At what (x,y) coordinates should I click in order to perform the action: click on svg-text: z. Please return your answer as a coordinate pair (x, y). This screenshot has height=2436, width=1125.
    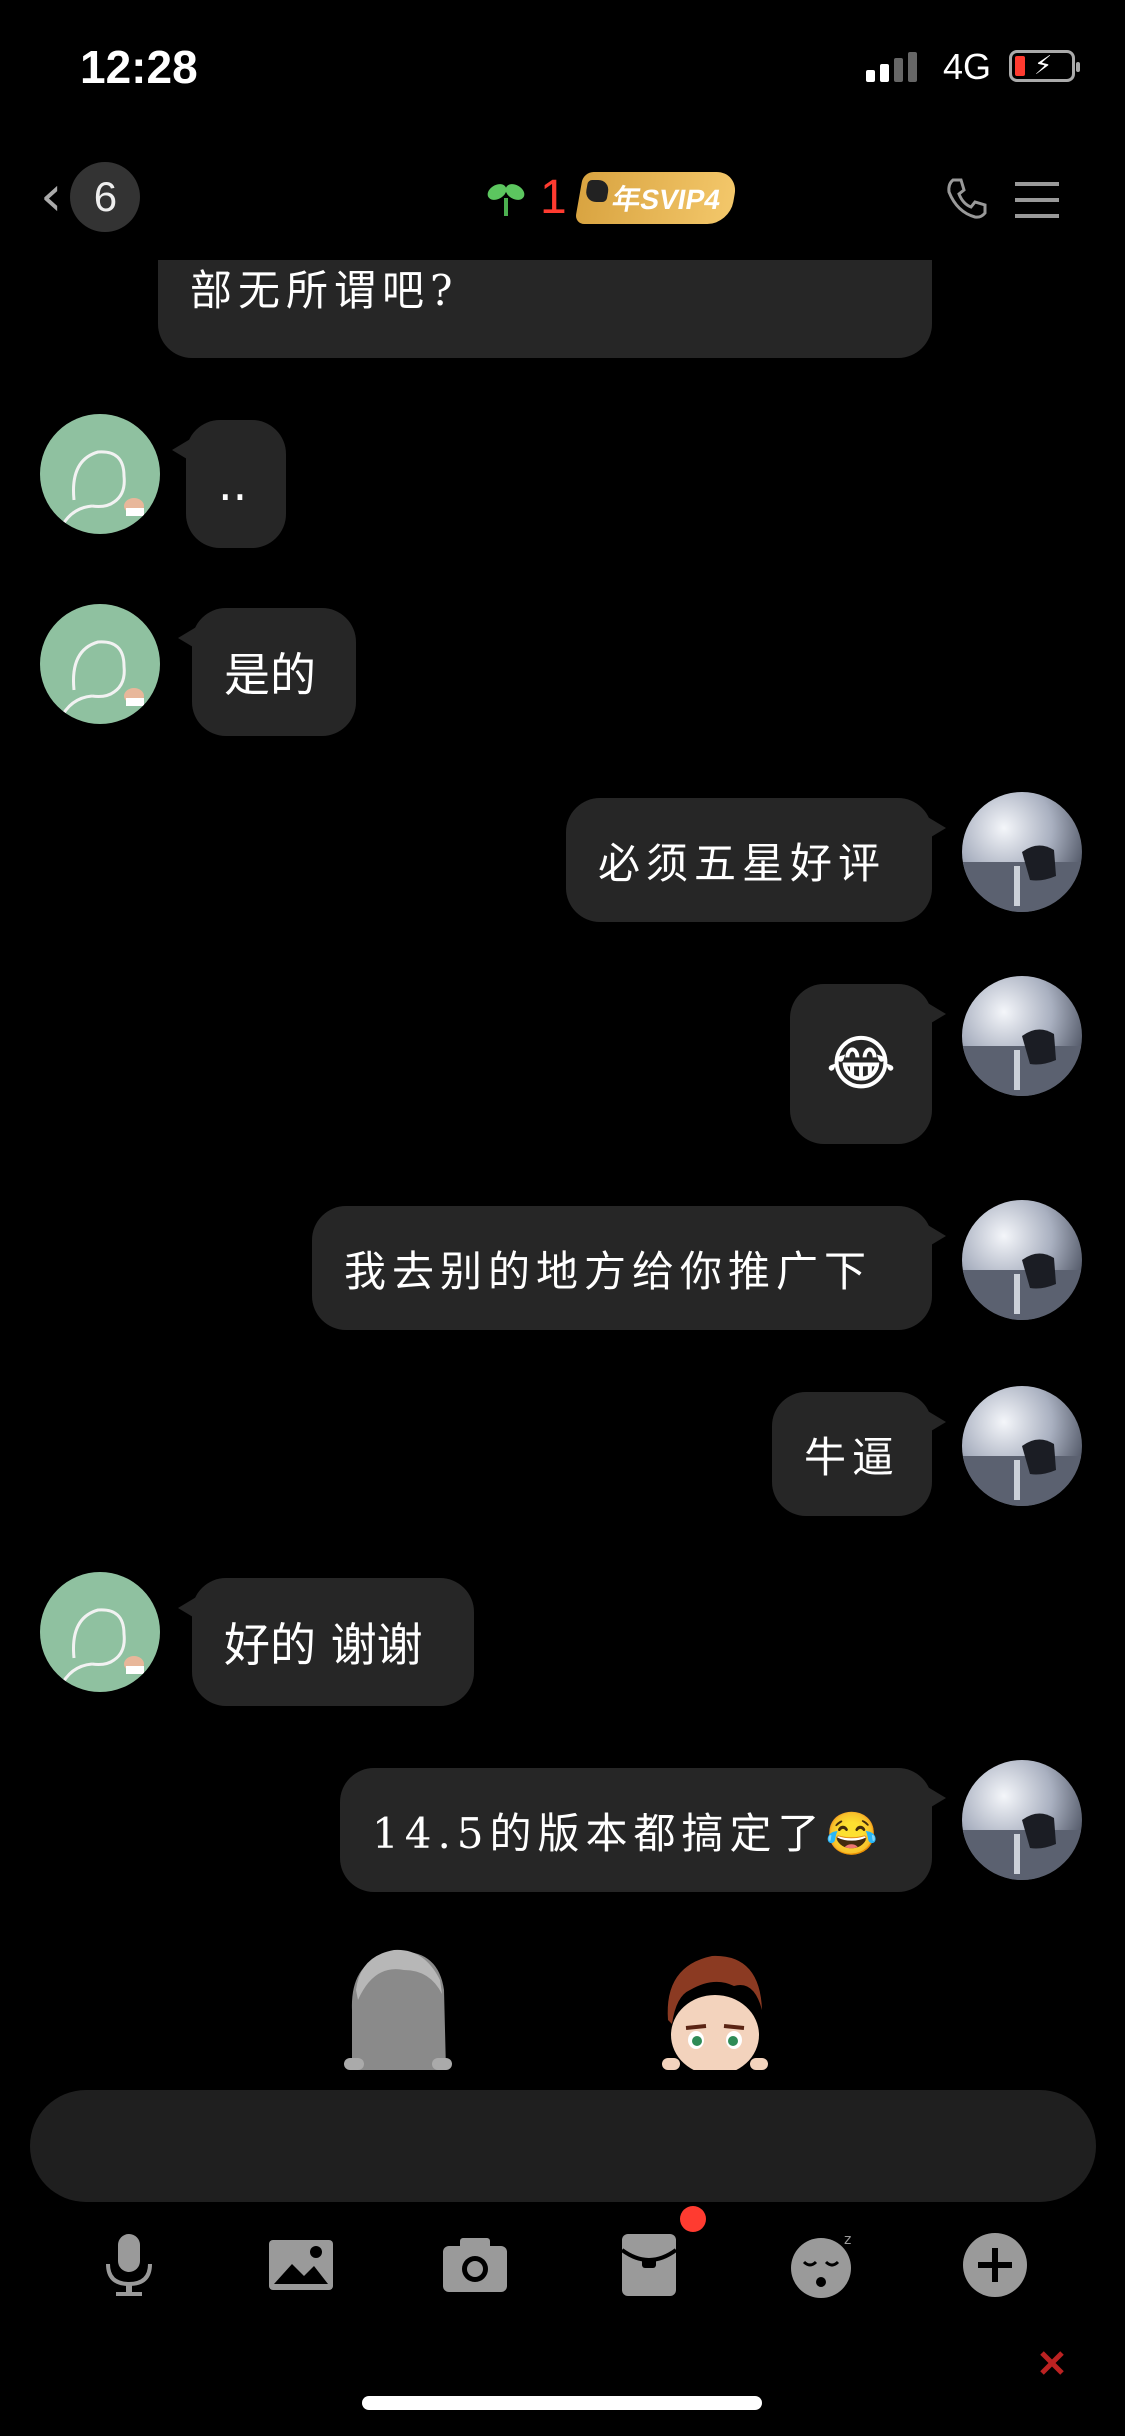
    Looking at the image, I should click on (847, 2240).